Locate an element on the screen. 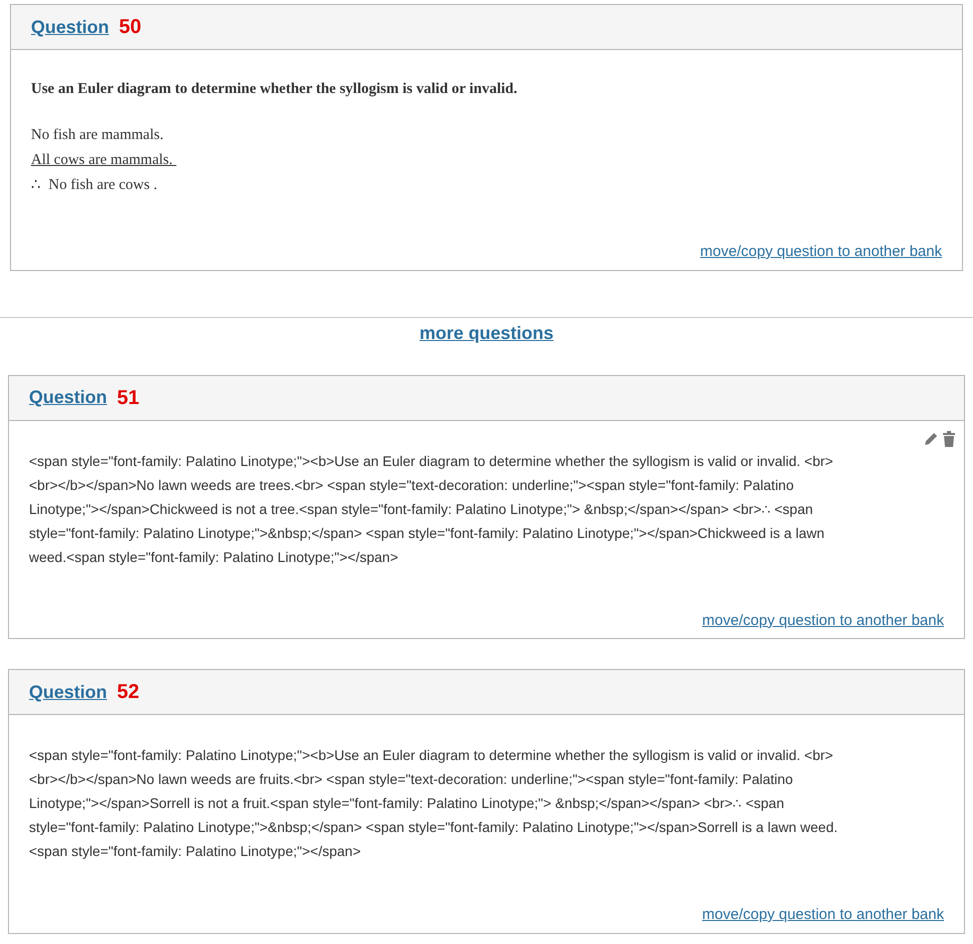  question-number: 50 is located at coordinates (130, 27).